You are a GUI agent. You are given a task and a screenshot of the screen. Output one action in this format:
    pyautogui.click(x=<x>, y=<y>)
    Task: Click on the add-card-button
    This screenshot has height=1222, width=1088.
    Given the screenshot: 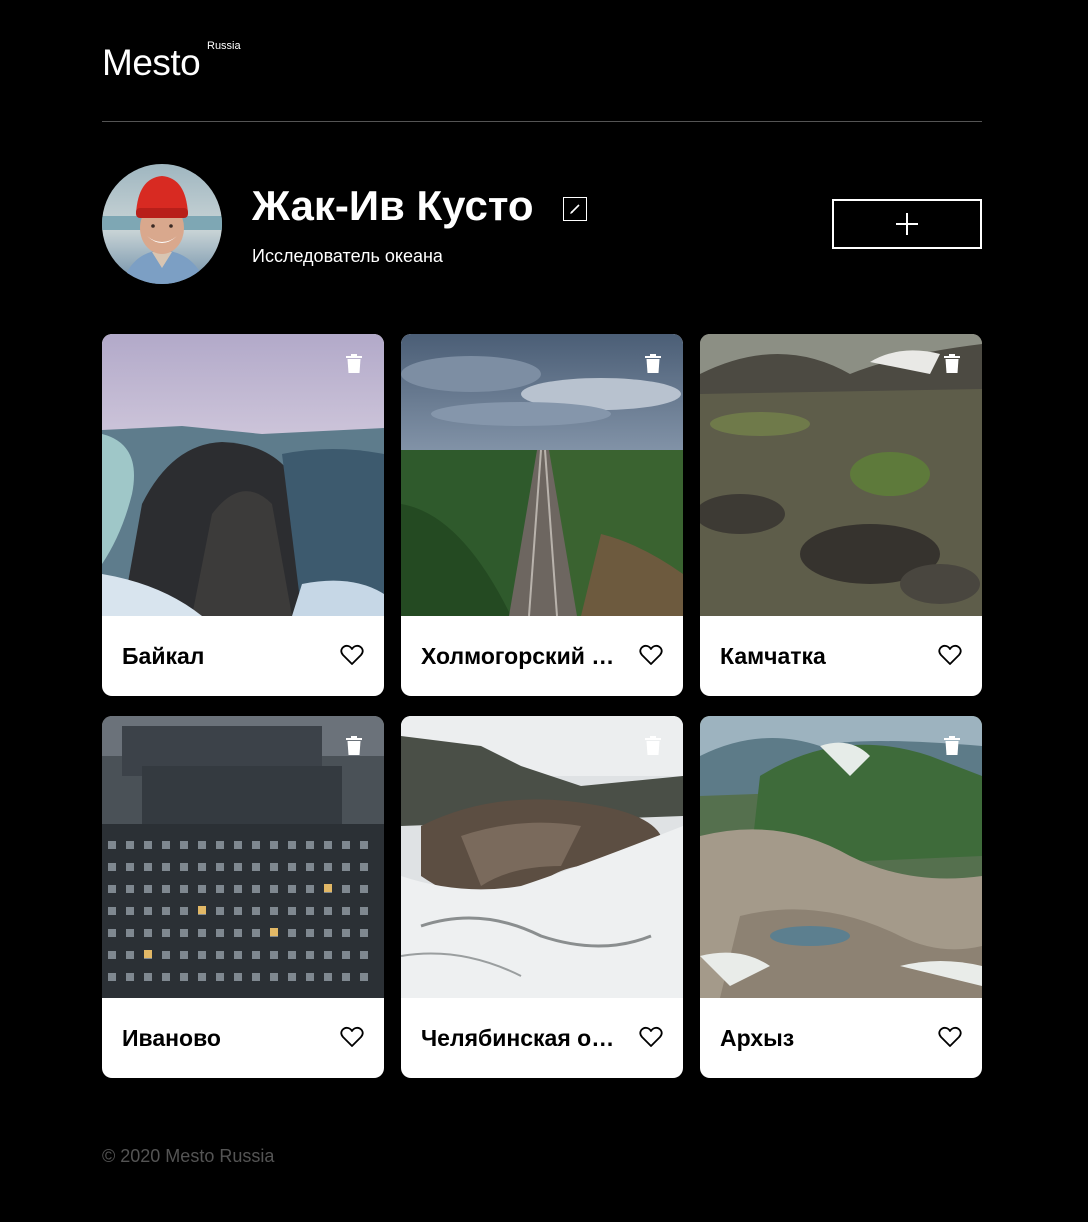 What is the action you would take?
    pyautogui.click(x=907, y=224)
    